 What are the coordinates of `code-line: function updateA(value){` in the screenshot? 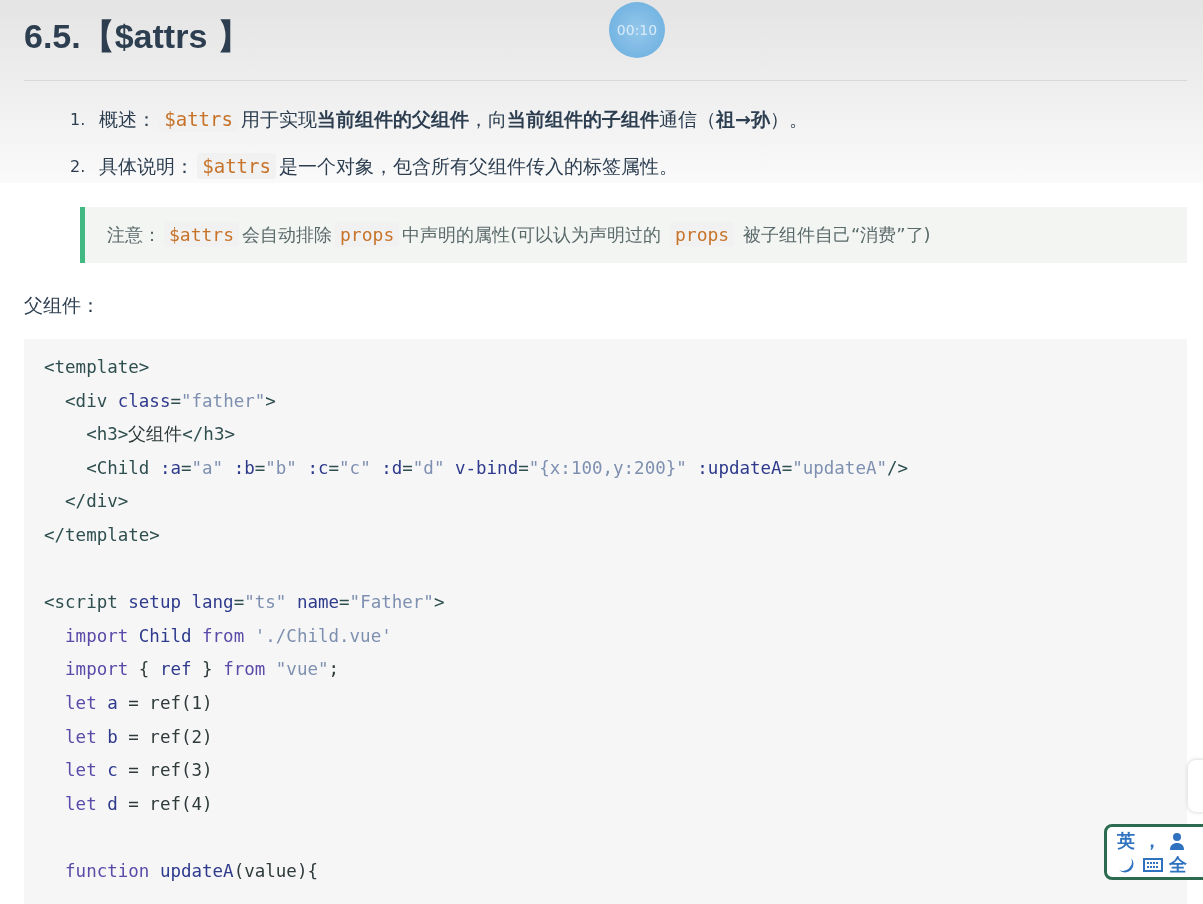 It's located at (191, 871).